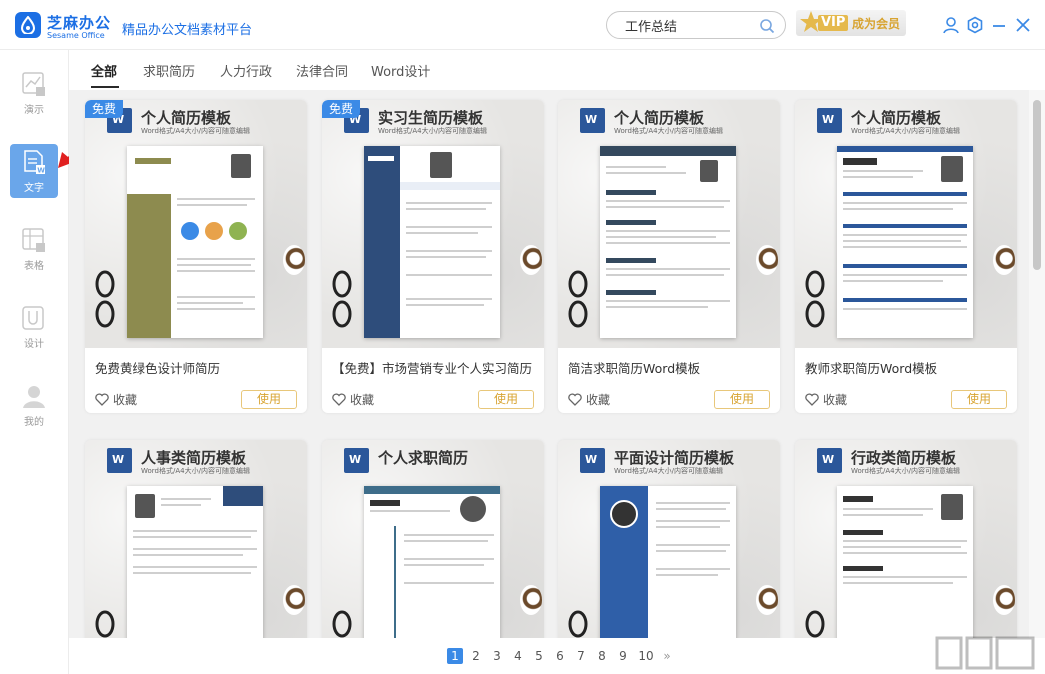 This screenshot has width=1045, height=674. What do you see at coordinates (623, 656) in the screenshot?
I see `page-9: 9` at bounding box center [623, 656].